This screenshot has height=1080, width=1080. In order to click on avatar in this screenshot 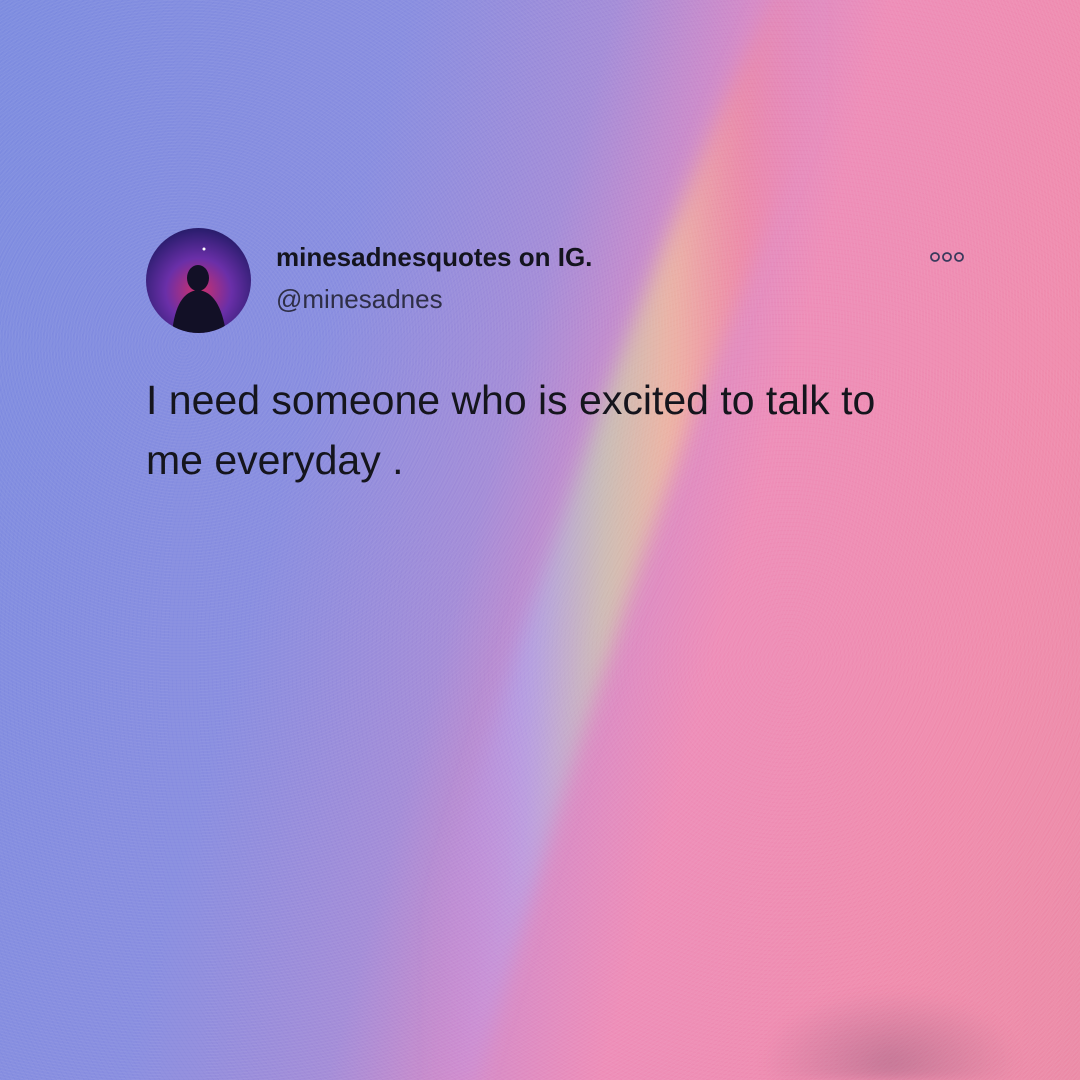, I will do `click(198, 280)`.